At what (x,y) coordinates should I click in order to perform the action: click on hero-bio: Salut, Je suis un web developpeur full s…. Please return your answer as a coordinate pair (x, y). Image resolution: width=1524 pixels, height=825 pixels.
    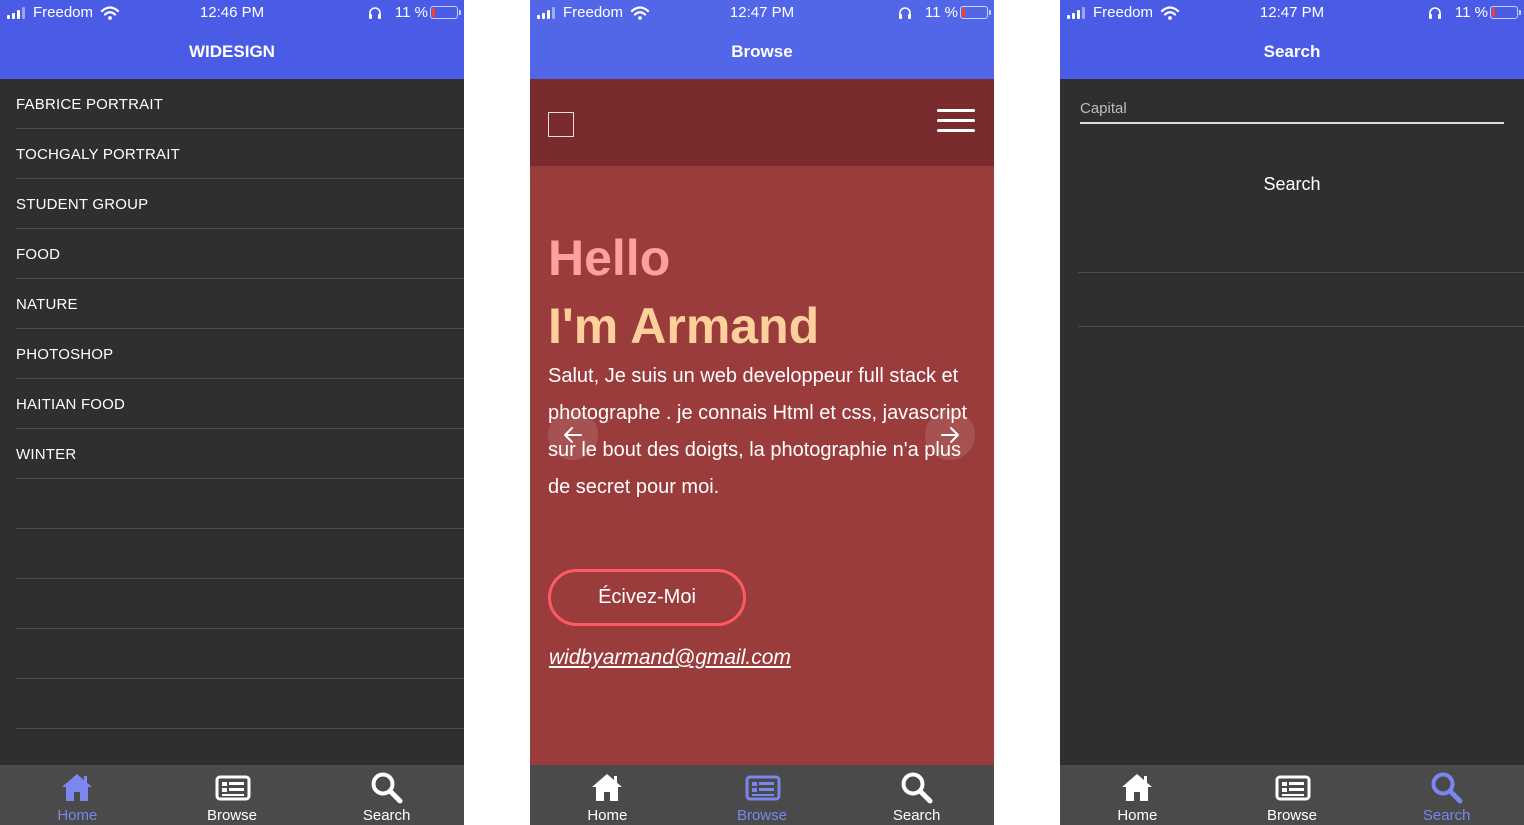
    Looking at the image, I should click on (758, 431).